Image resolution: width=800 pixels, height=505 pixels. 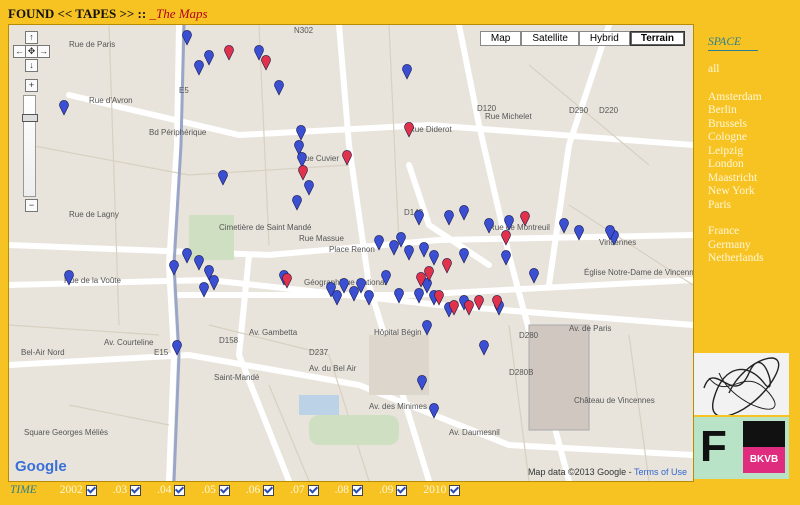 I want to click on map-street-label: E5, so click(x=184, y=90).